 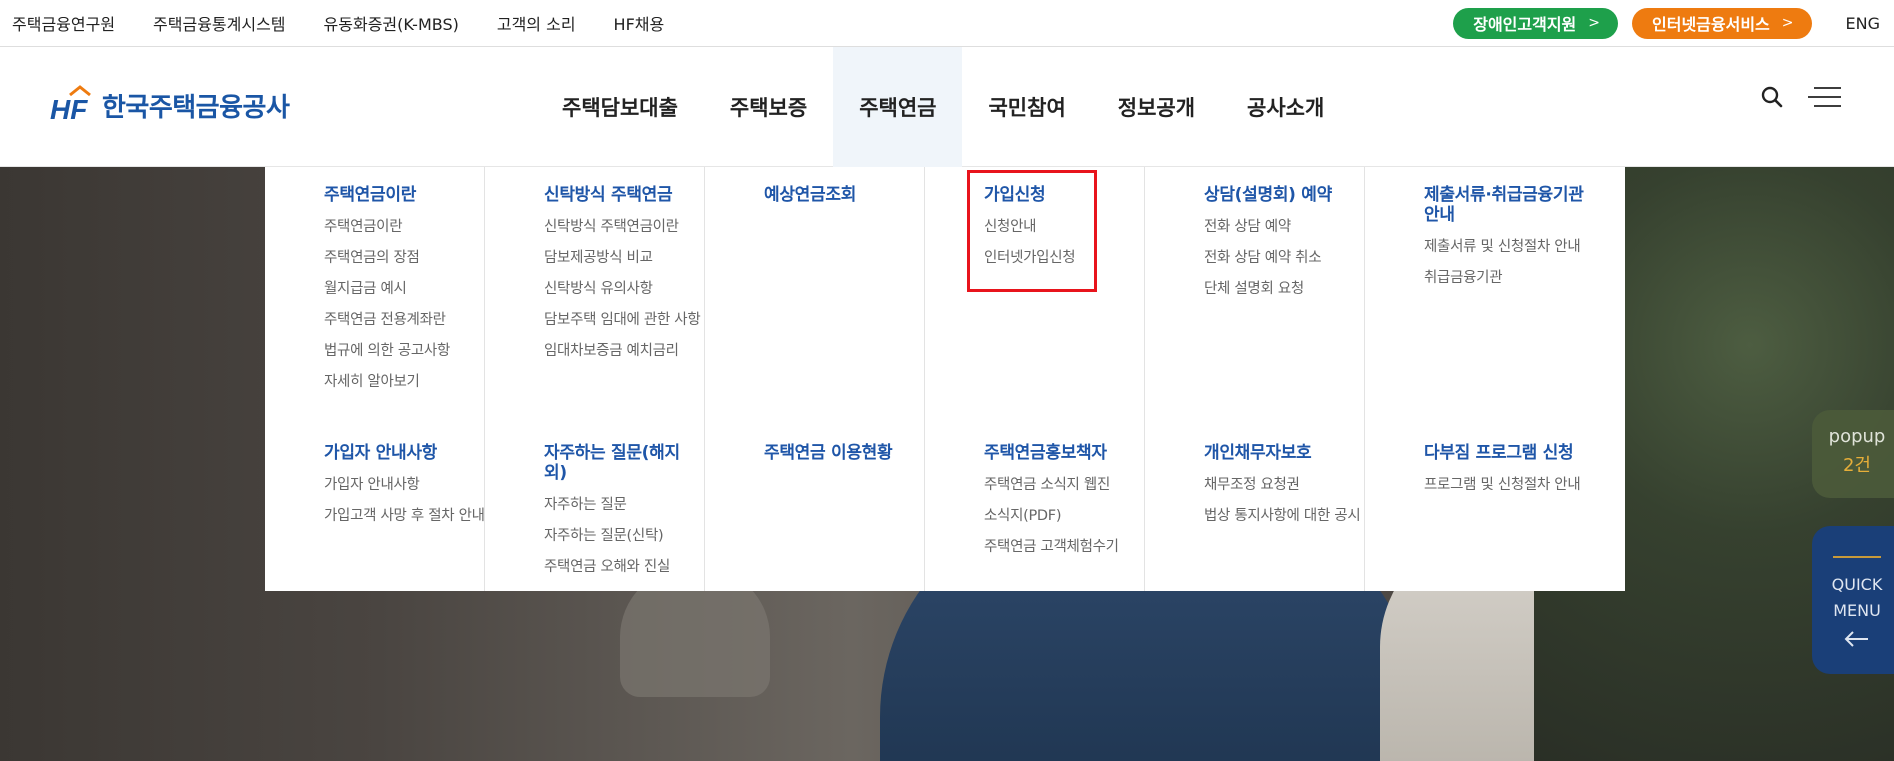 I want to click on menu-link: 소식지(PDF), so click(x=1056, y=516).